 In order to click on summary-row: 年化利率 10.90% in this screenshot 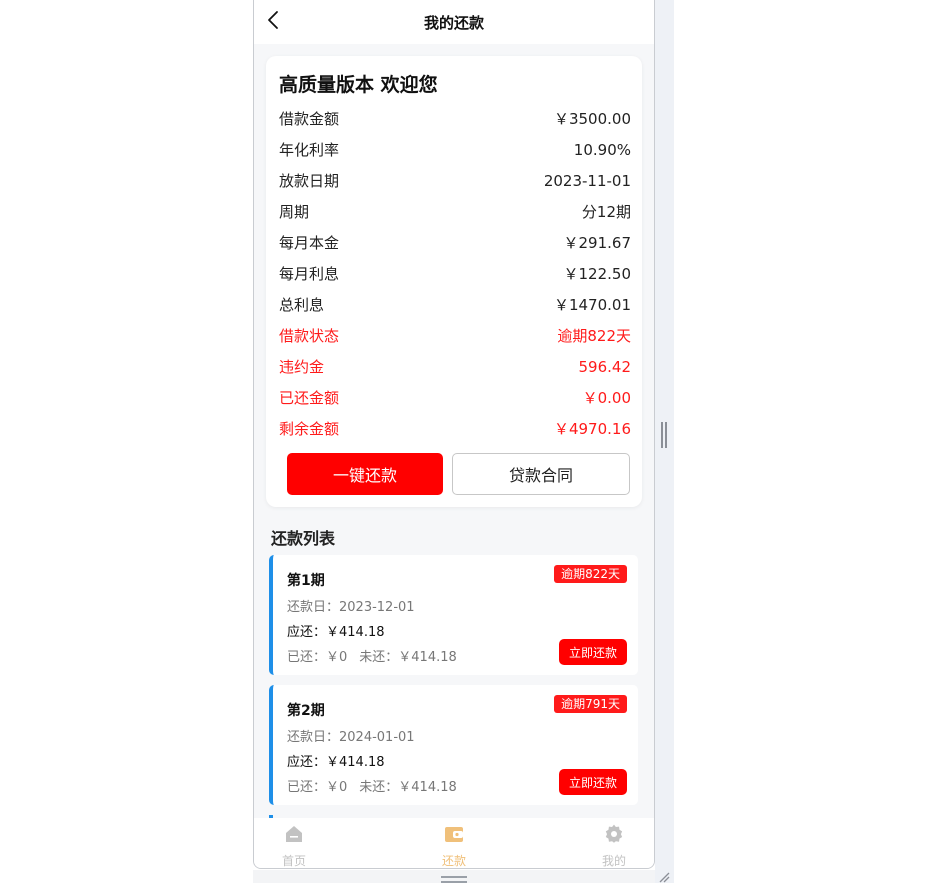, I will do `click(455, 149)`.